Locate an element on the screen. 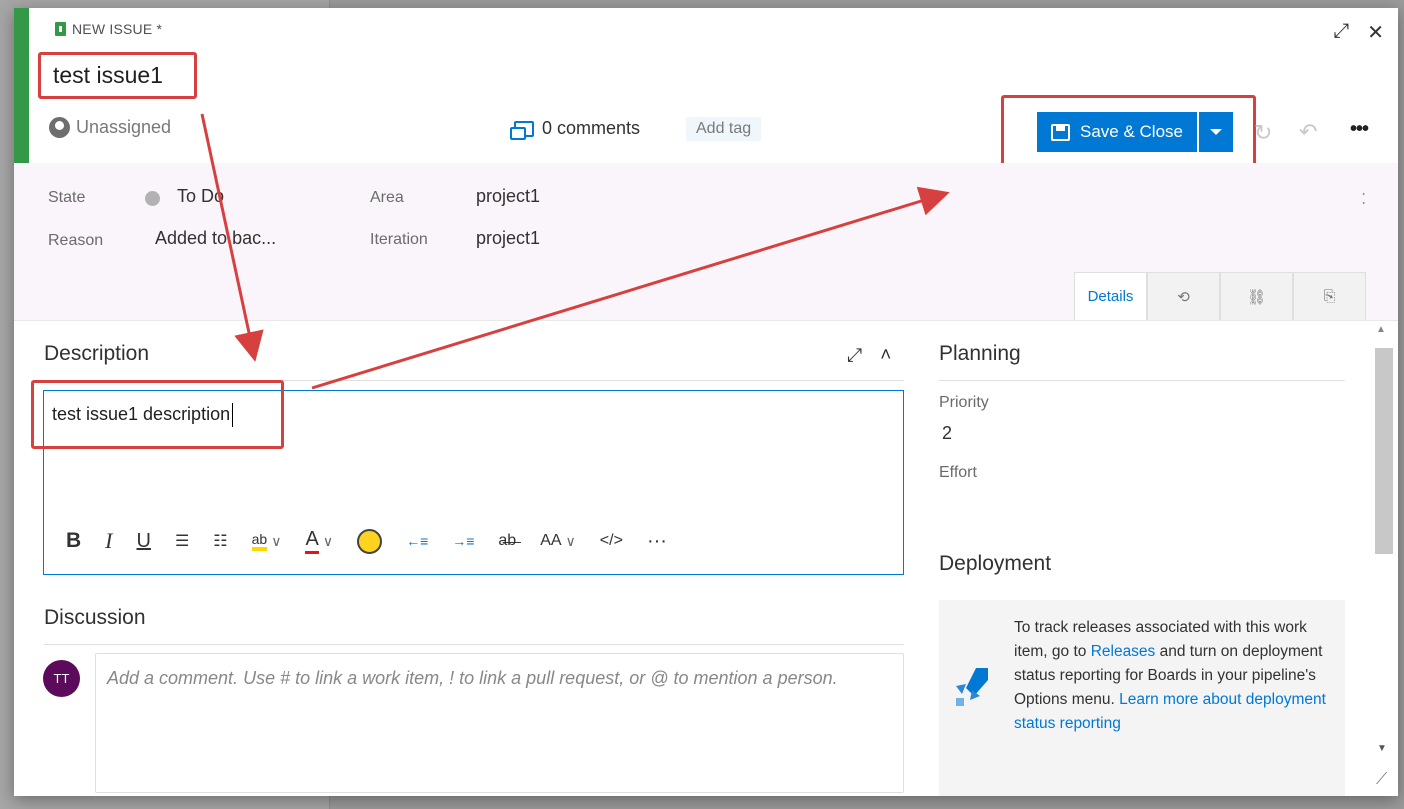  history-icon: ⟲ is located at coordinates (1183, 296).